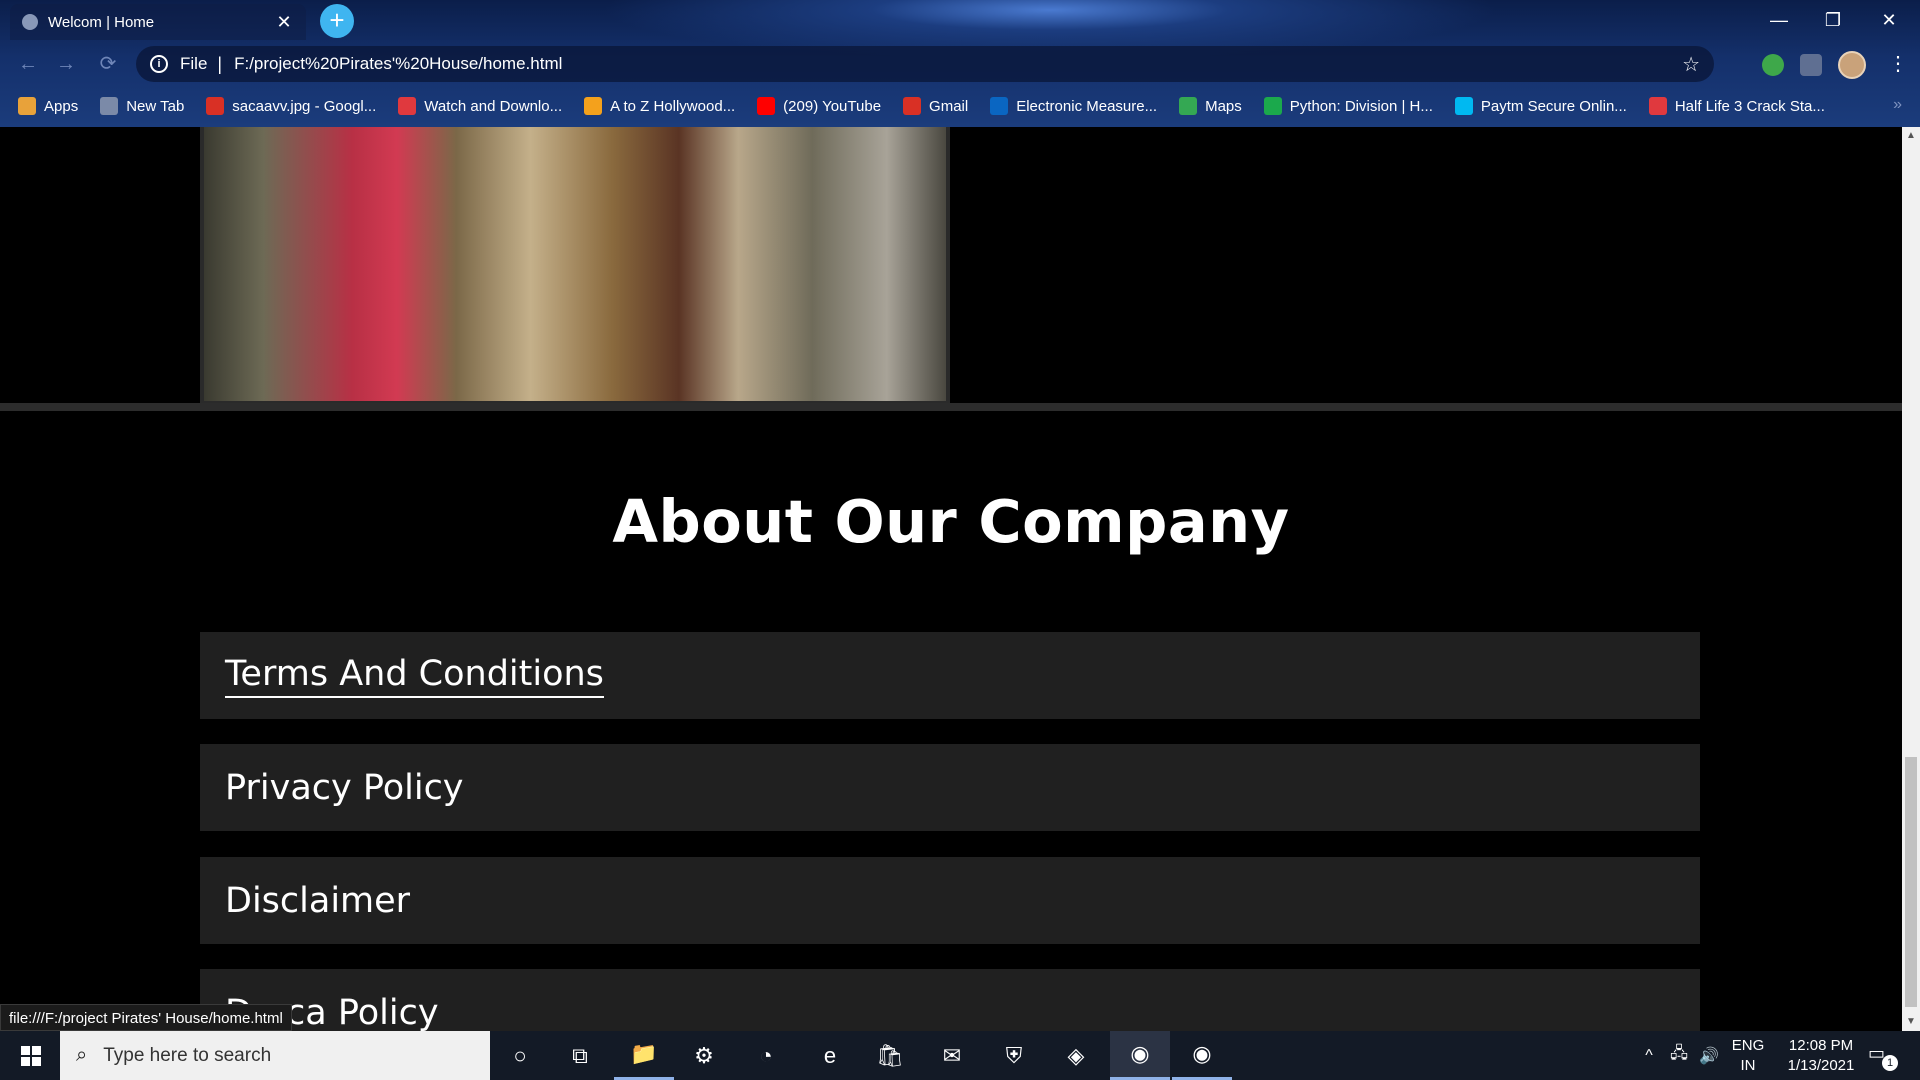 This screenshot has width=1920, height=1080. I want to click on page-scrollbar: ▲ ▼, so click(1911, 579).